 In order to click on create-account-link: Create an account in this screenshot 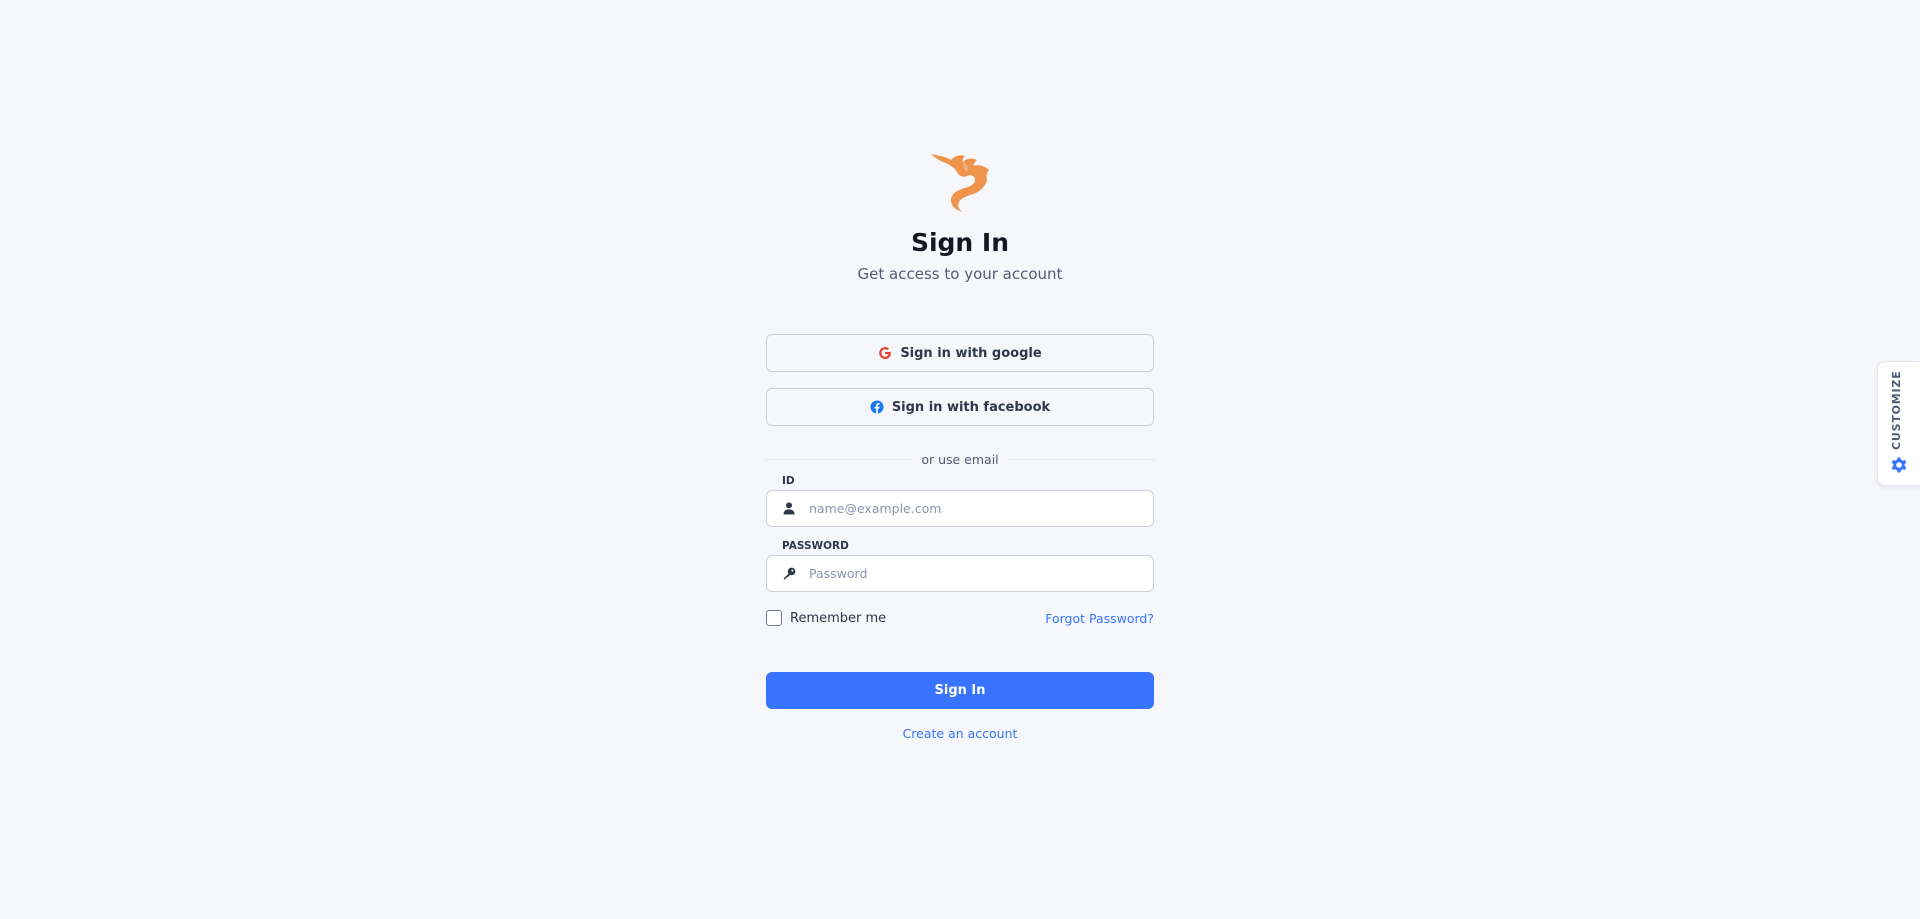, I will do `click(960, 733)`.